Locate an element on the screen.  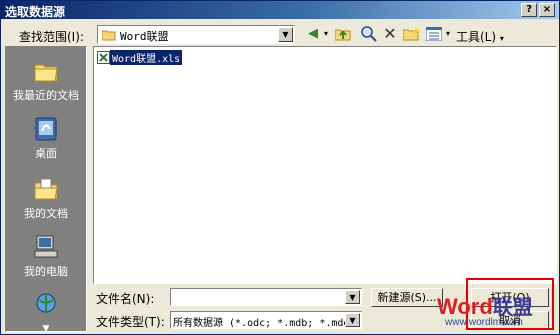
lookin-combo: Word联盟 ▼ is located at coordinates (196, 34).